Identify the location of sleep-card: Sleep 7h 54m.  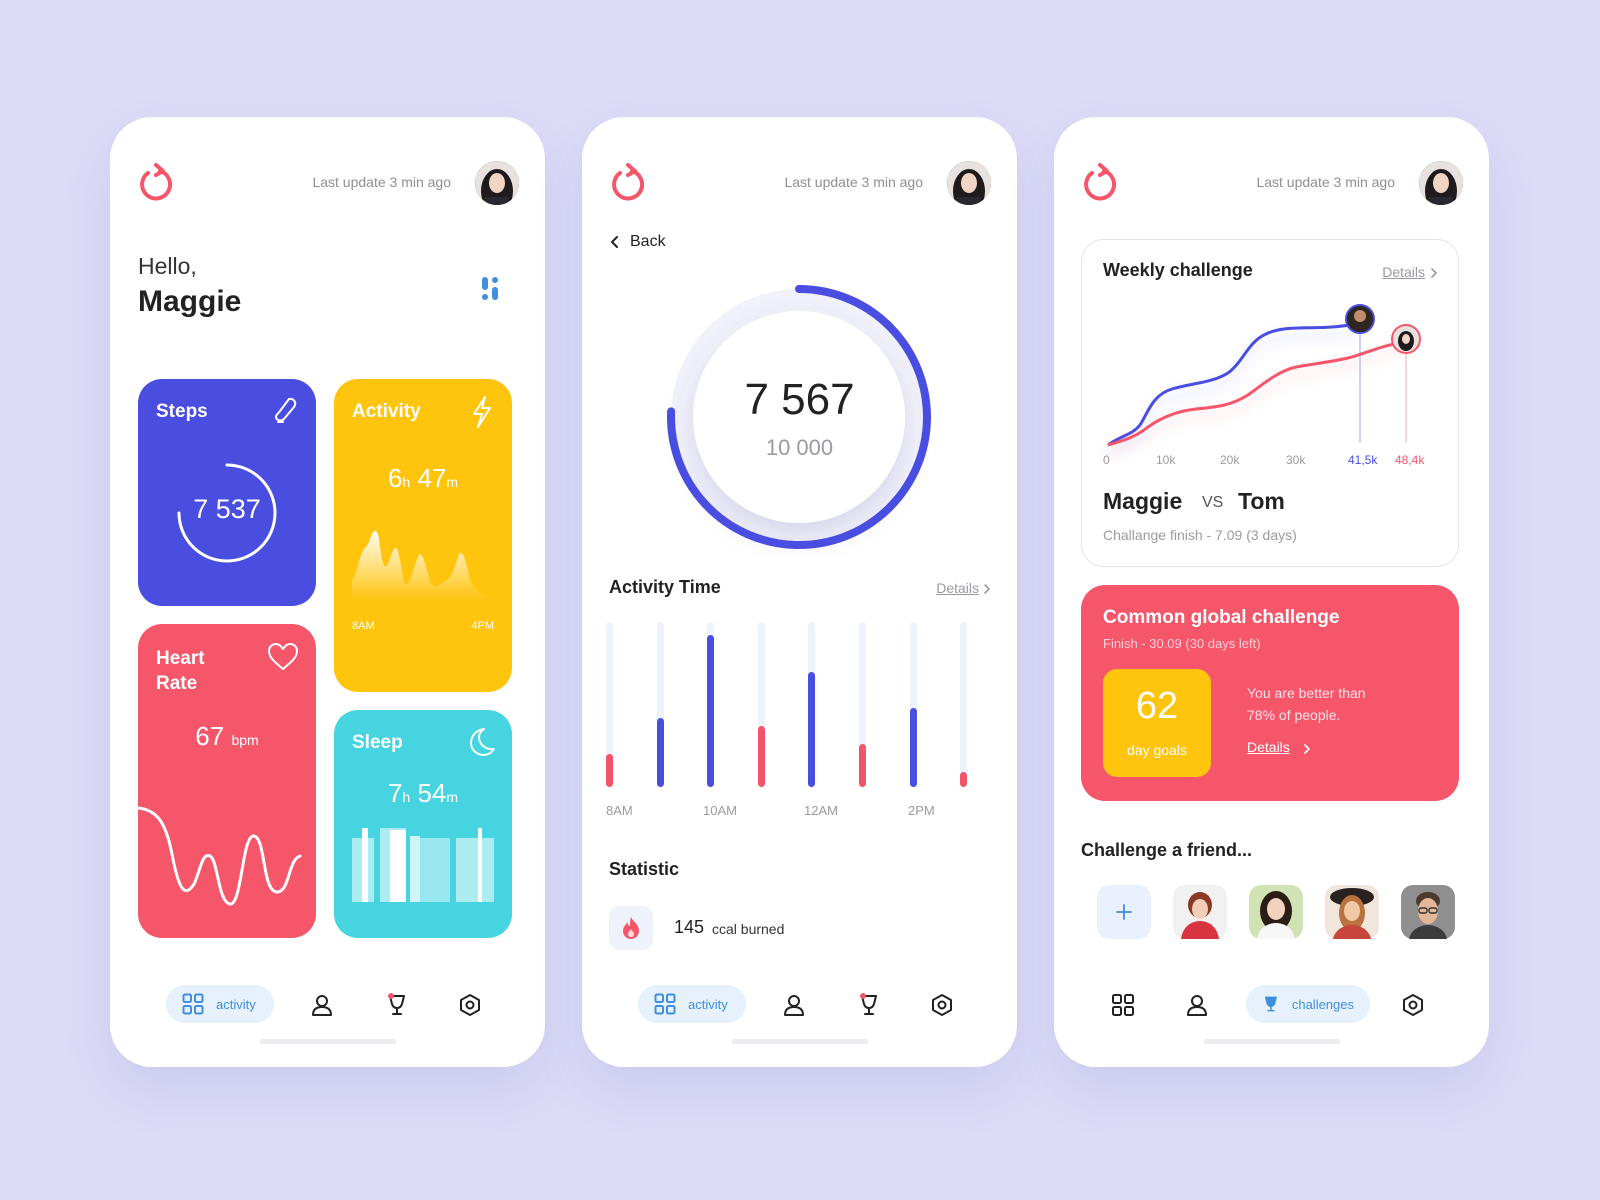
(423, 824).